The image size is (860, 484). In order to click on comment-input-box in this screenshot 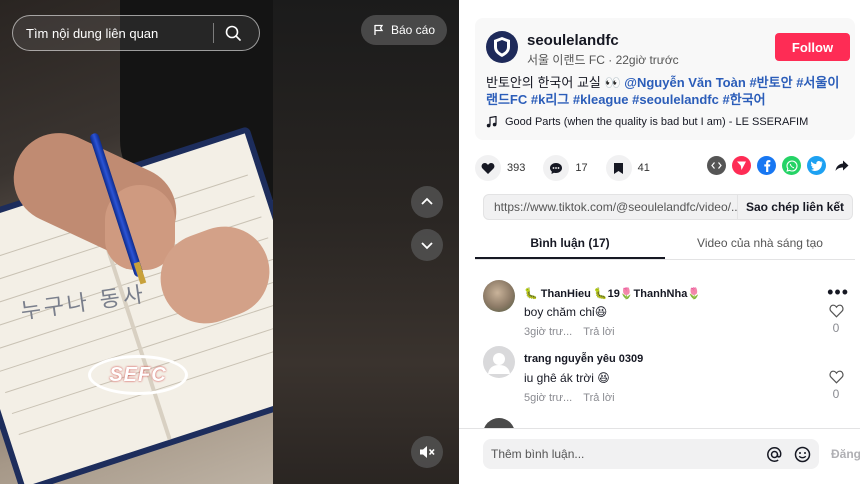, I will do `click(651, 454)`.